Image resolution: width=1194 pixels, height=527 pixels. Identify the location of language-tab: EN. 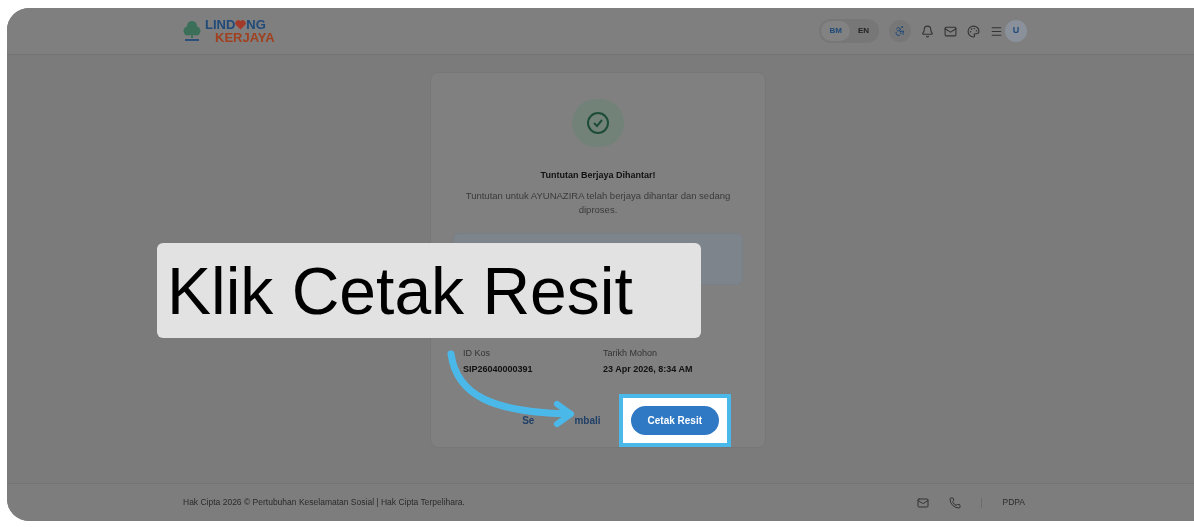
(863, 31).